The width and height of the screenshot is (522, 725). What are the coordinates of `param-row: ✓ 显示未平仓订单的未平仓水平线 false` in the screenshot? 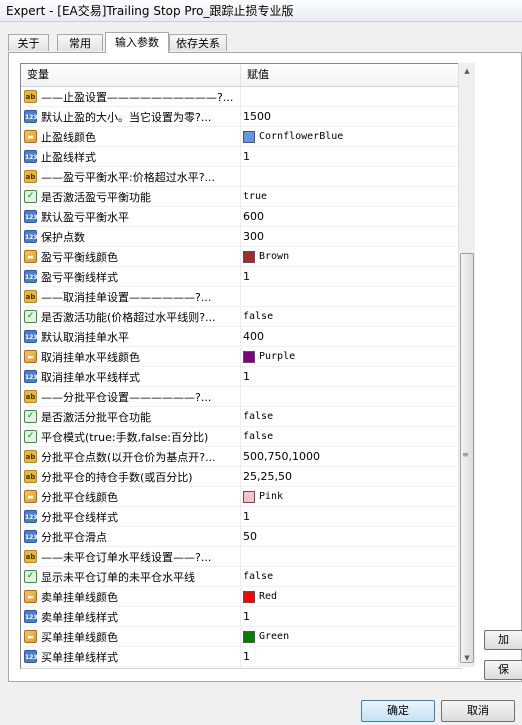 It's located at (241, 577).